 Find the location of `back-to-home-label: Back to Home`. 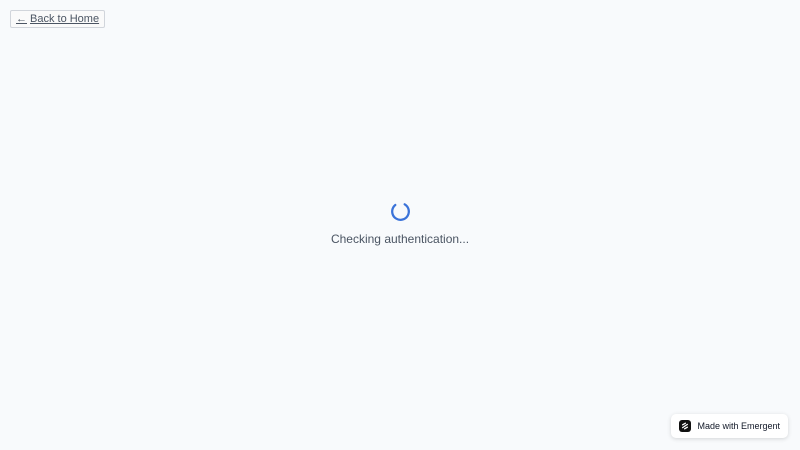

back-to-home-label: Back to Home is located at coordinates (65, 19).